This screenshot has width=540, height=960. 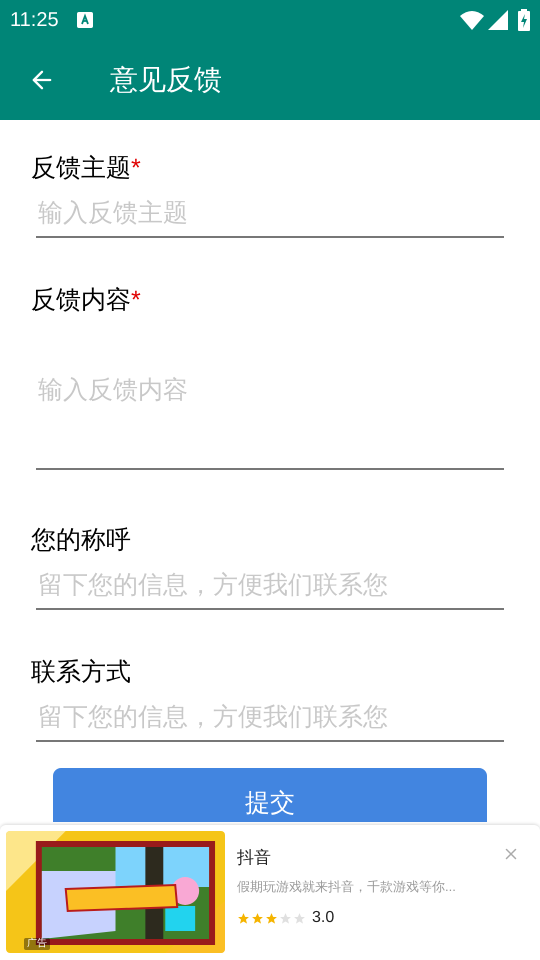 I want to click on status-time: 11:25, so click(x=34, y=20).